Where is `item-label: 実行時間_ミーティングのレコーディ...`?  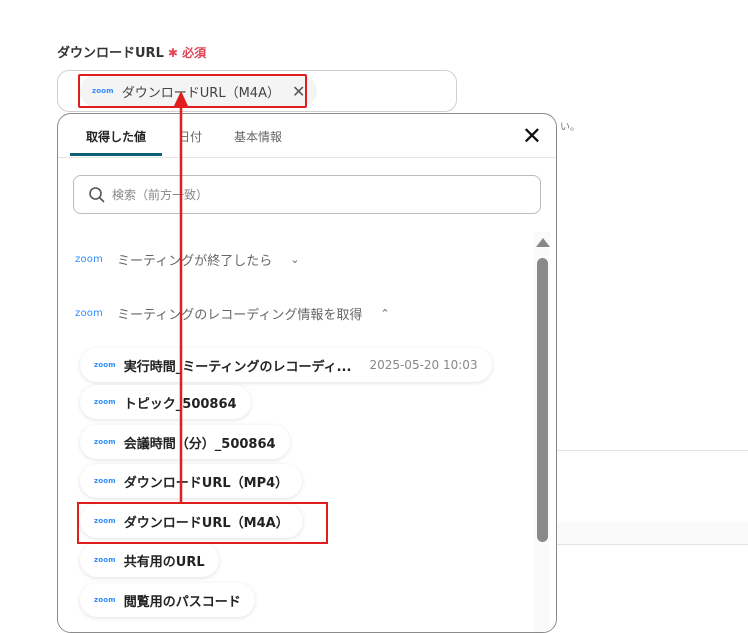 item-label: 実行時間_ミーティングのレコーディ... is located at coordinates (237, 367).